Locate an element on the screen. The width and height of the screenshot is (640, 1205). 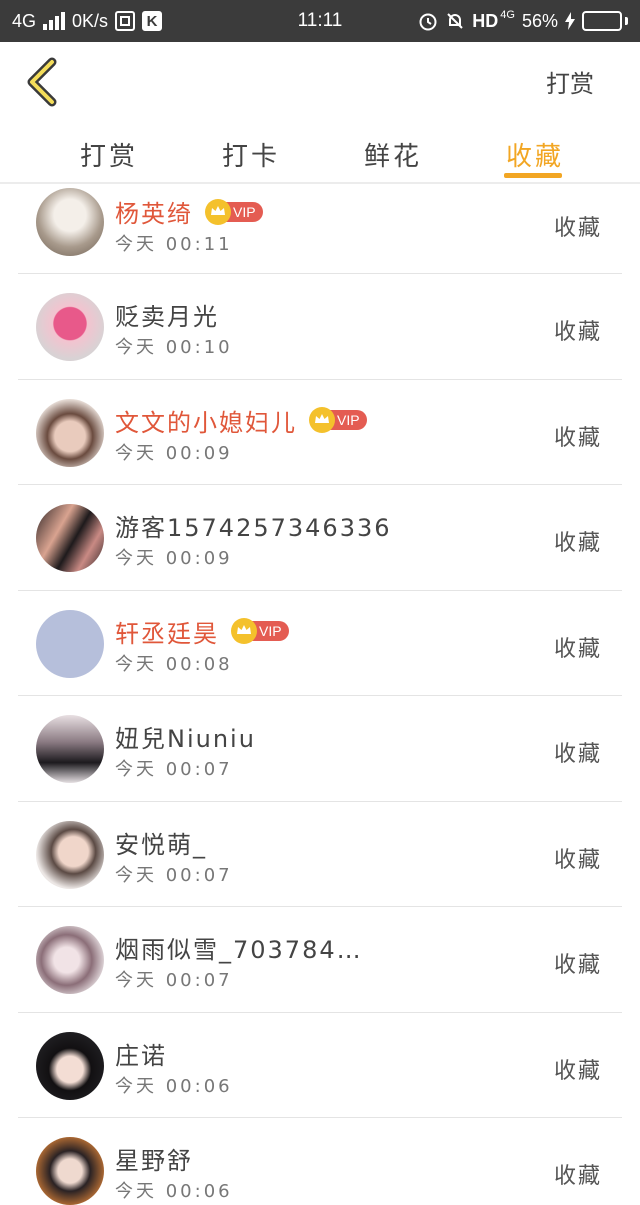
tab-flowers: 鲜花 is located at coordinates (393, 154).